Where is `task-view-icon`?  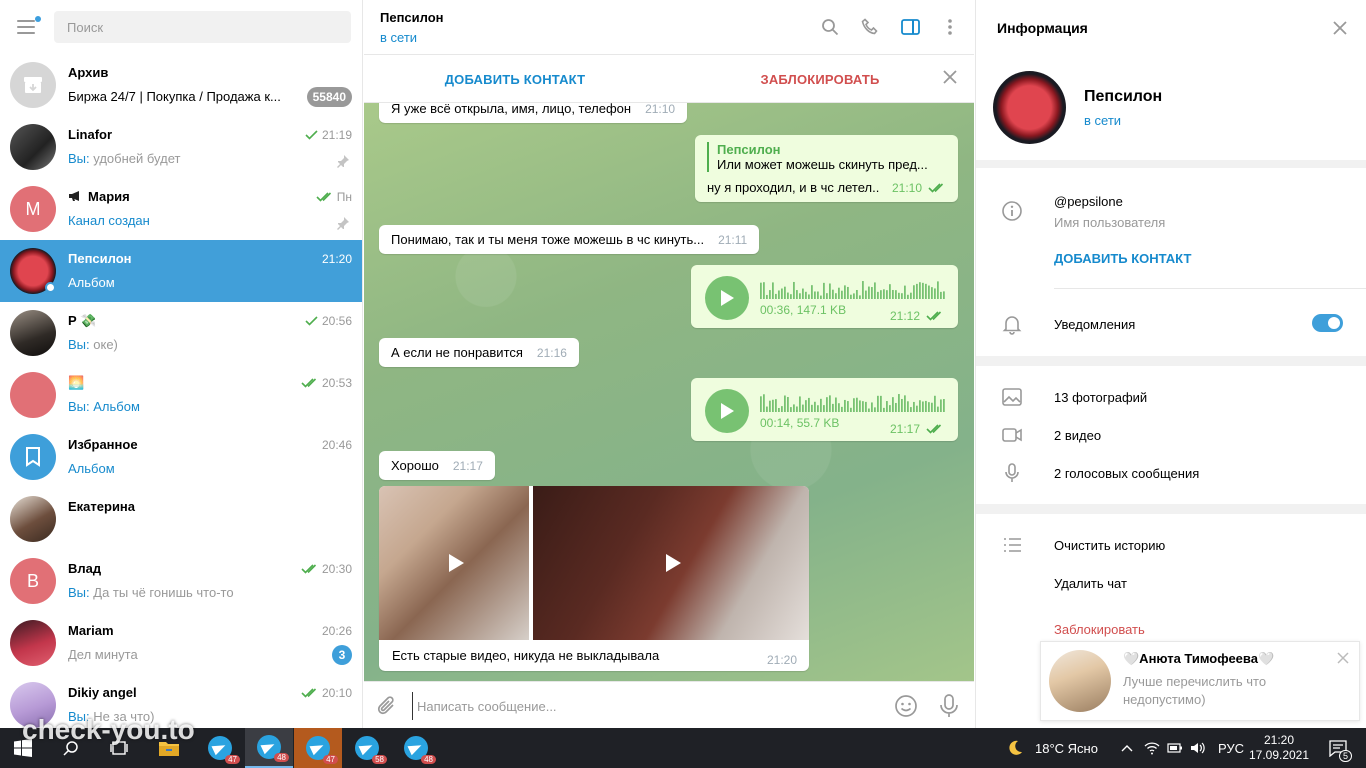 task-view-icon is located at coordinates (119, 748).